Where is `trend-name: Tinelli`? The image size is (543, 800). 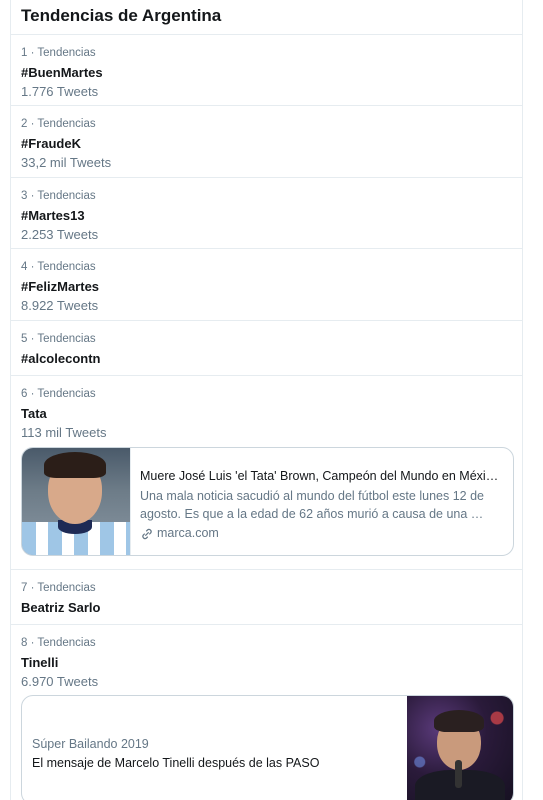 trend-name: Tinelli is located at coordinates (40, 662).